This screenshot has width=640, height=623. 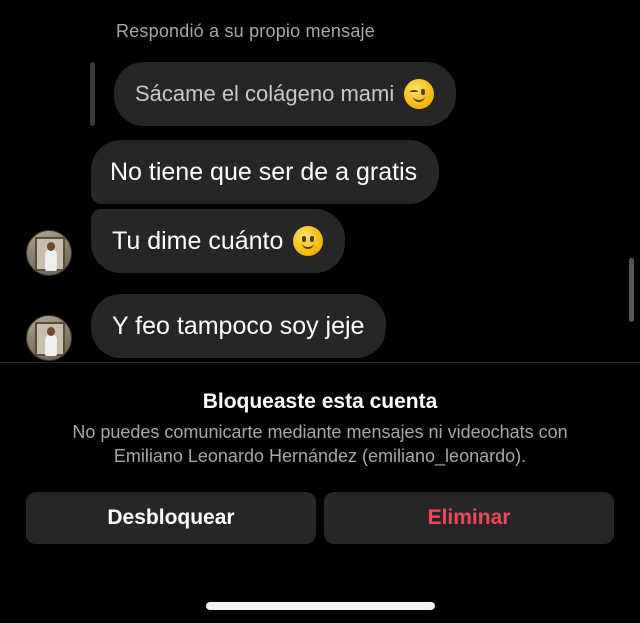 I want to click on message-bubble: No tiene que ser de a gratis, so click(x=265, y=172).